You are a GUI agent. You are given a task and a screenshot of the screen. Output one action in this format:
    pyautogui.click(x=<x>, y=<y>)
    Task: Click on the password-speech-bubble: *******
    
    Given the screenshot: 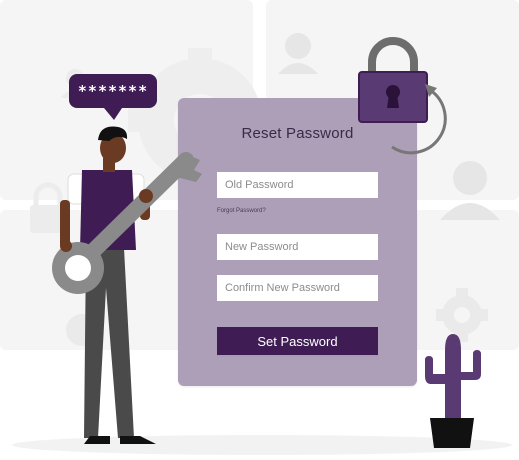 What is the action you would take?
    pyautogui.click(x=113, y=91)
    